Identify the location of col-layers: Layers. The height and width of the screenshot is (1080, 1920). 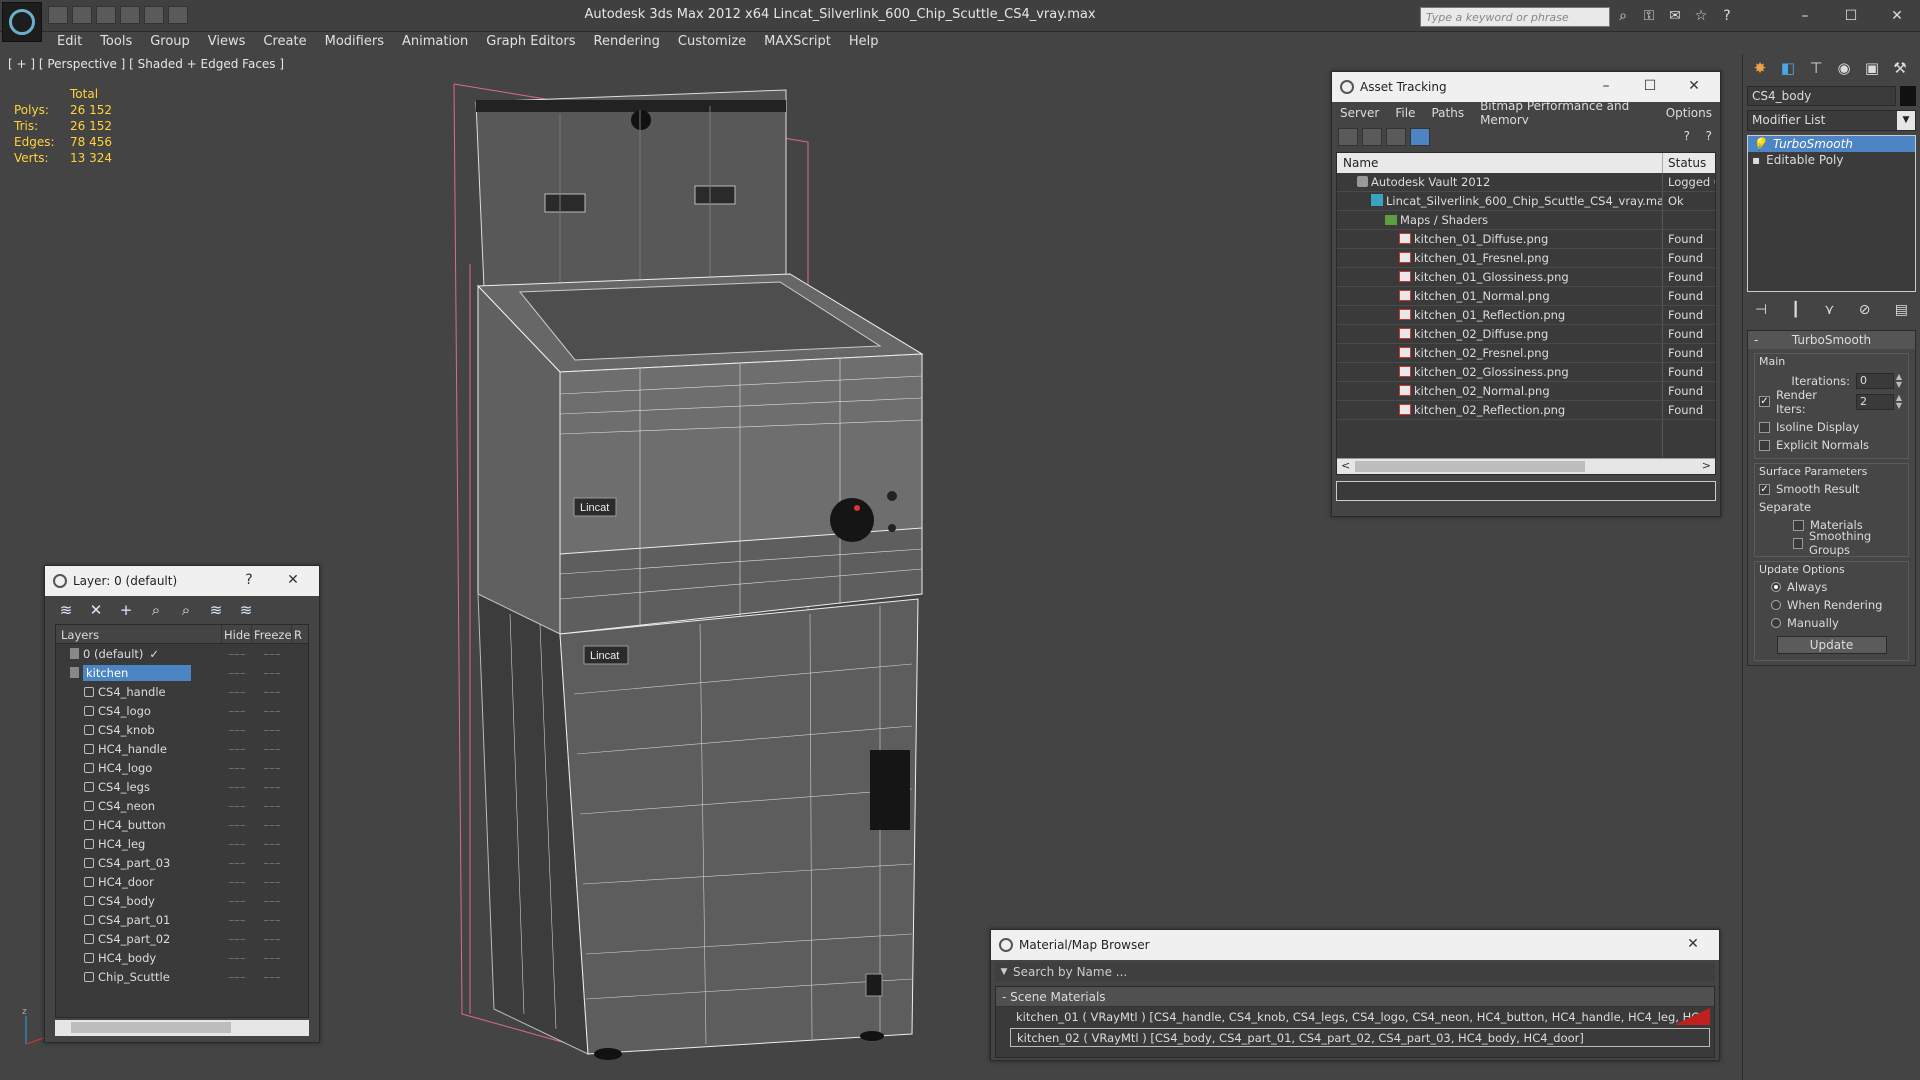
(139, 634).